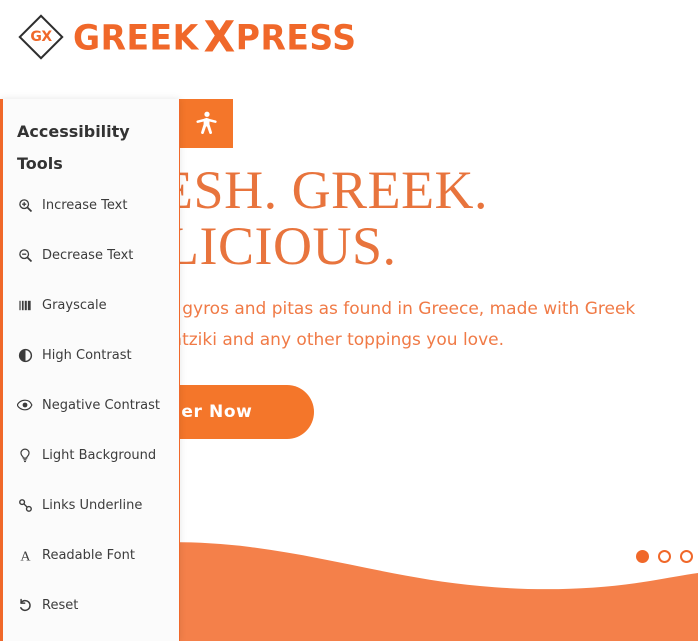 The width and height of the screenshot is (698, 641). I want to click on logo-wordmark: GREEK XPRESS, so click(215, 36).